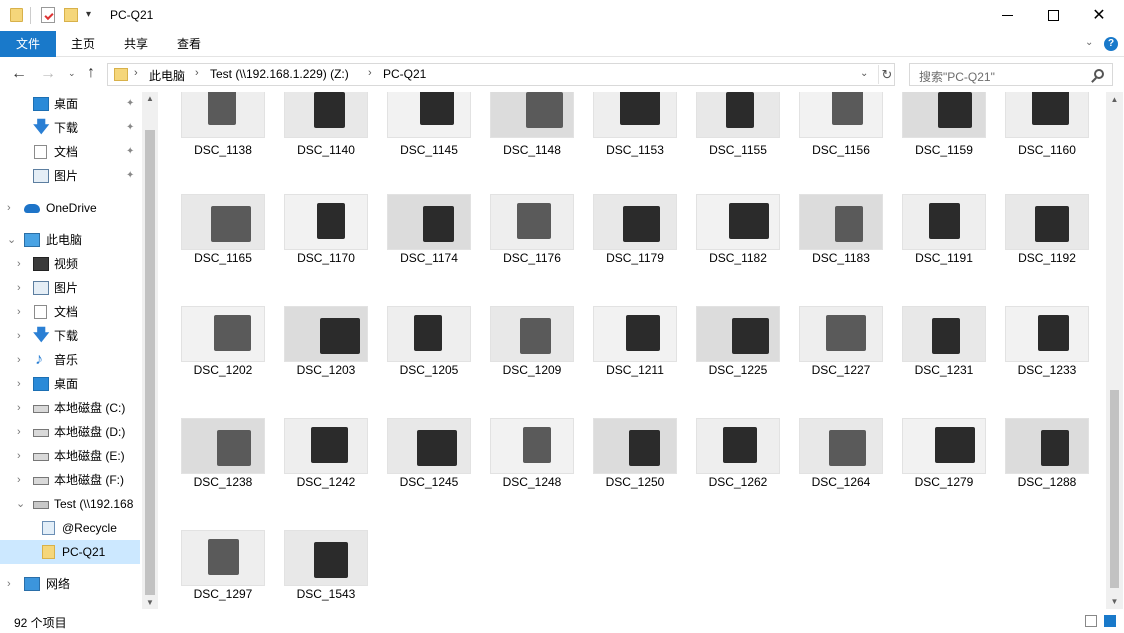  What do you see at coordinates (428, 474) in the screenshot?
I see `file-item: DSC_1245` at bounding box center [428, 474].